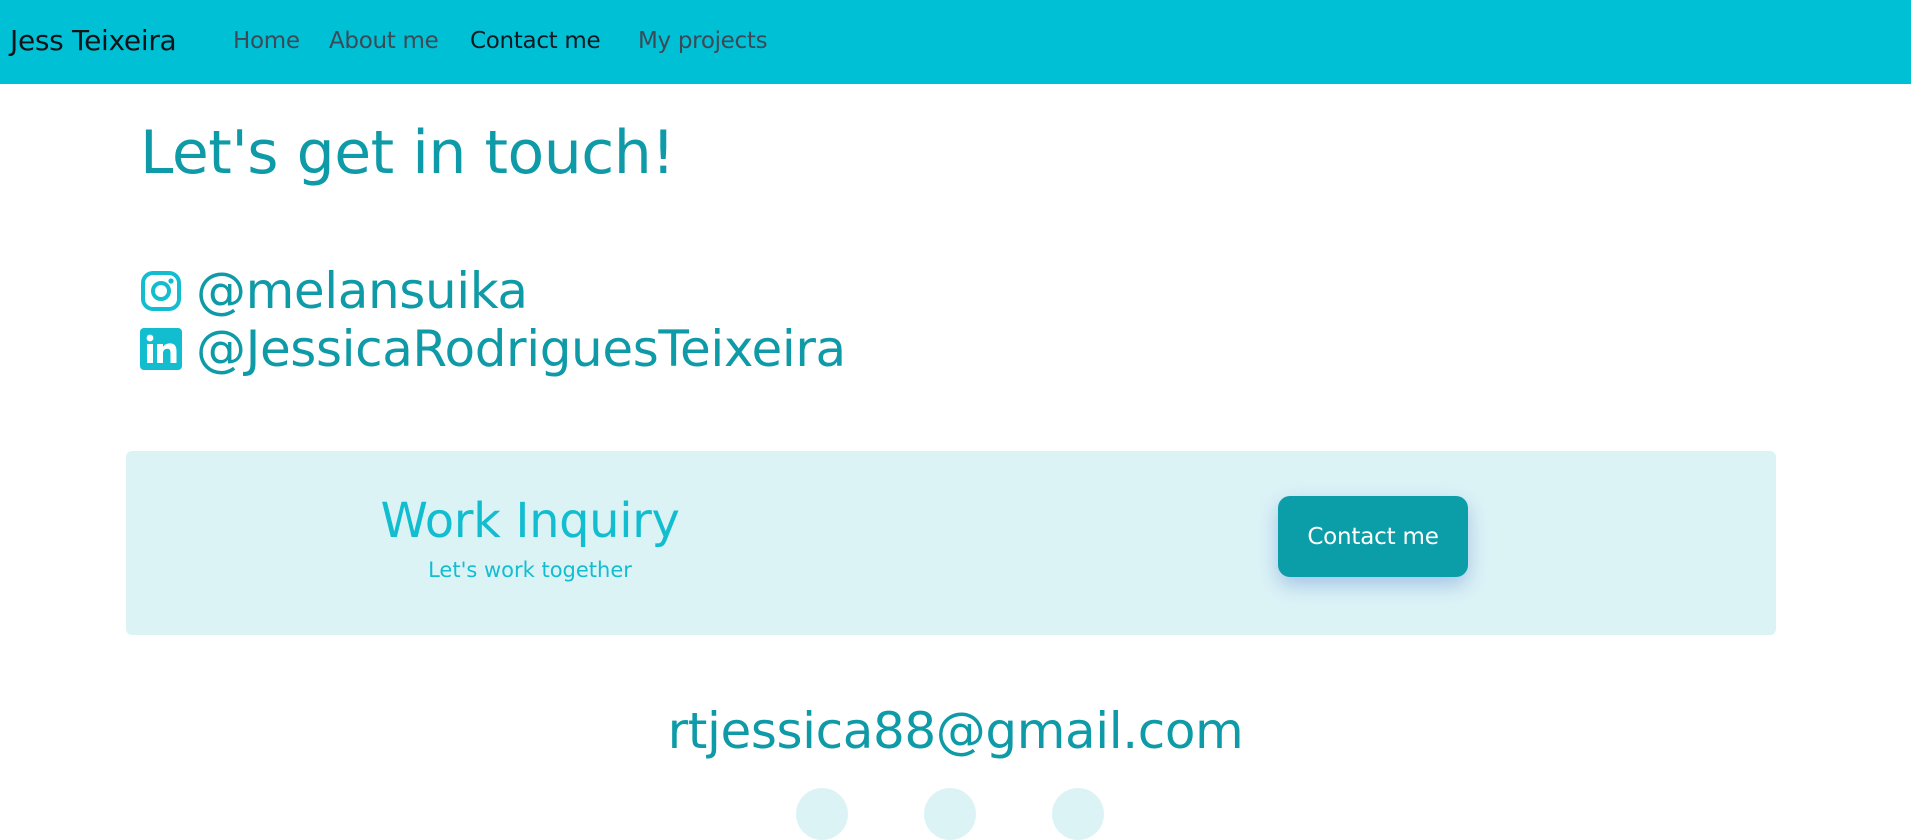 Image resolution: width=1911 pixels, height=840 pixels. Describe the element at coordinates (161, 291) in the screenshot. I see `instagram-icon` at that location.